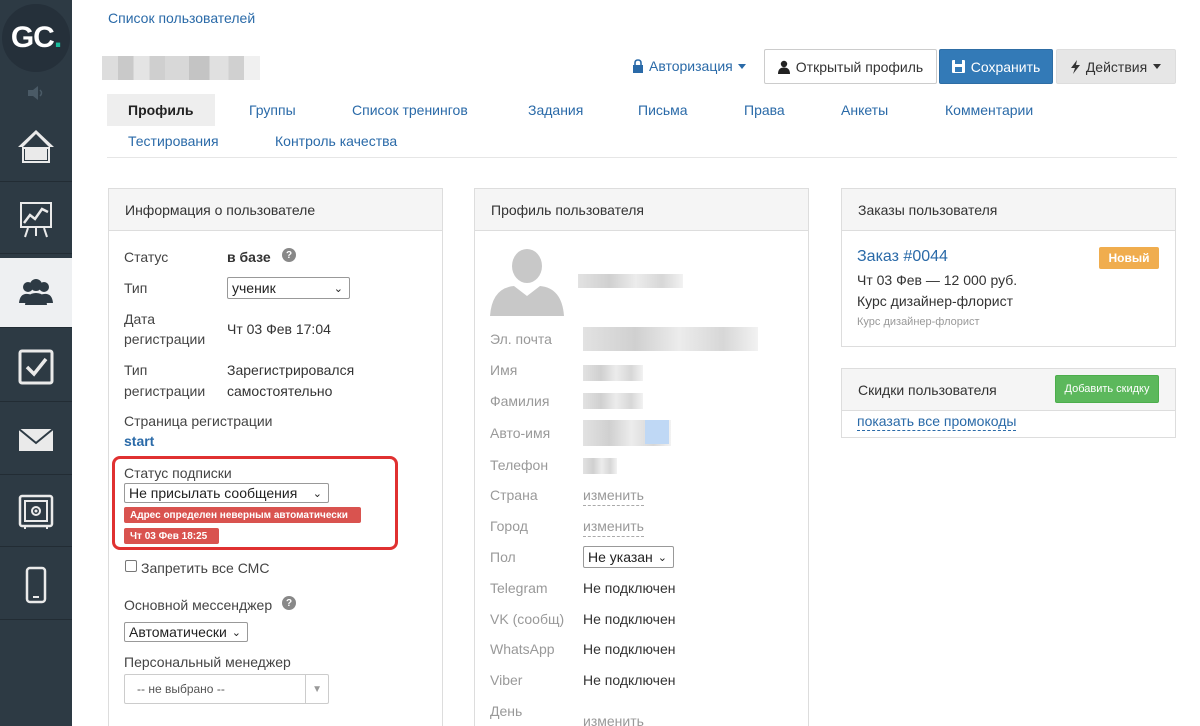 This screenshot has height=726, width=1200. Describe the element at coordinates (670, 339) in the screenshot. I see `email-redacted` at that location.